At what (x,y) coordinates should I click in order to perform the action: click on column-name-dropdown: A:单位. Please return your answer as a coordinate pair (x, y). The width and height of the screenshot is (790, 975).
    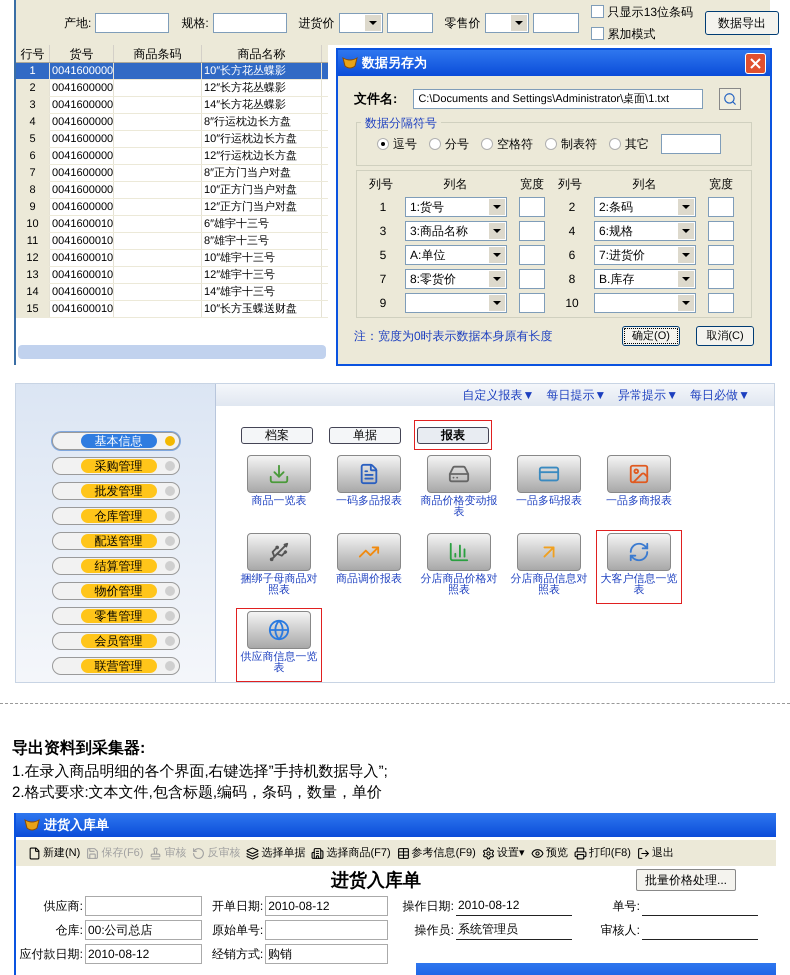
    Looking at the image, I should click on (456, 255).